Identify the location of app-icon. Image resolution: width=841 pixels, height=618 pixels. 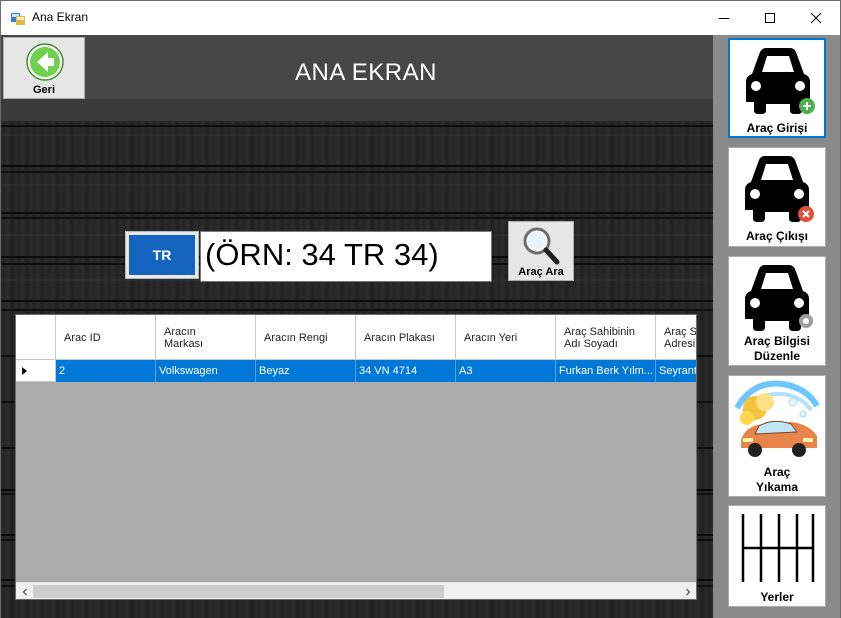
(18, 19).